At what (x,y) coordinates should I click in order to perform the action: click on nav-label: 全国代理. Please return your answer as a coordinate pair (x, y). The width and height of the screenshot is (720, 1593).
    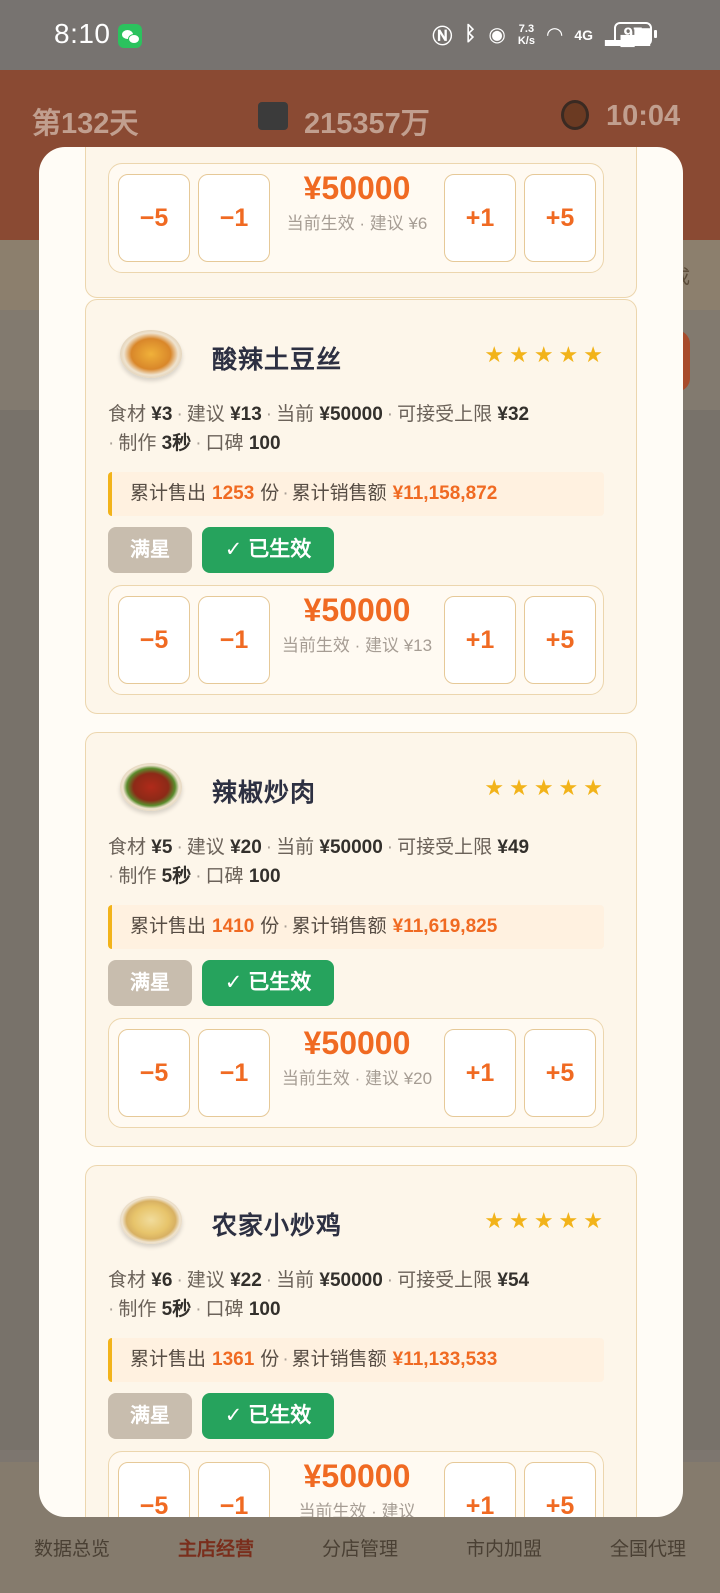
    Looking at the image, I should click on (647, 1549).